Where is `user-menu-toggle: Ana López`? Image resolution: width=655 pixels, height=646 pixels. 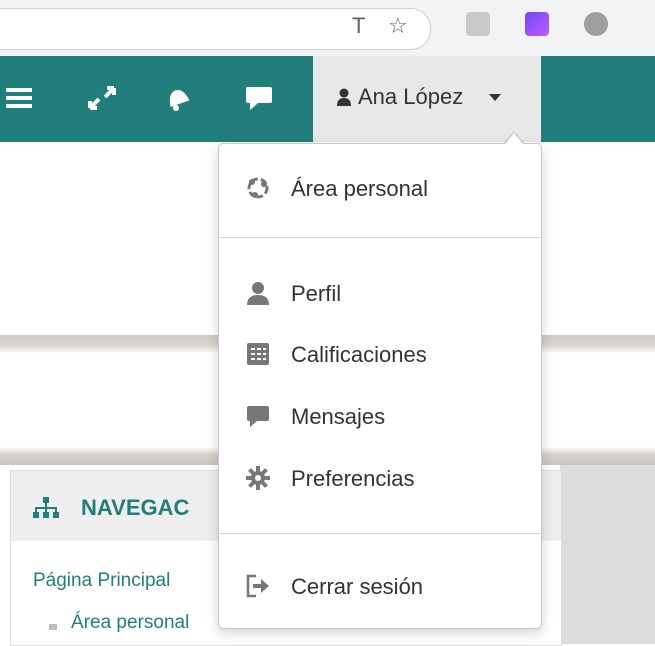 user-menu-toggle: Ana López is located at coordinates (427, 99).